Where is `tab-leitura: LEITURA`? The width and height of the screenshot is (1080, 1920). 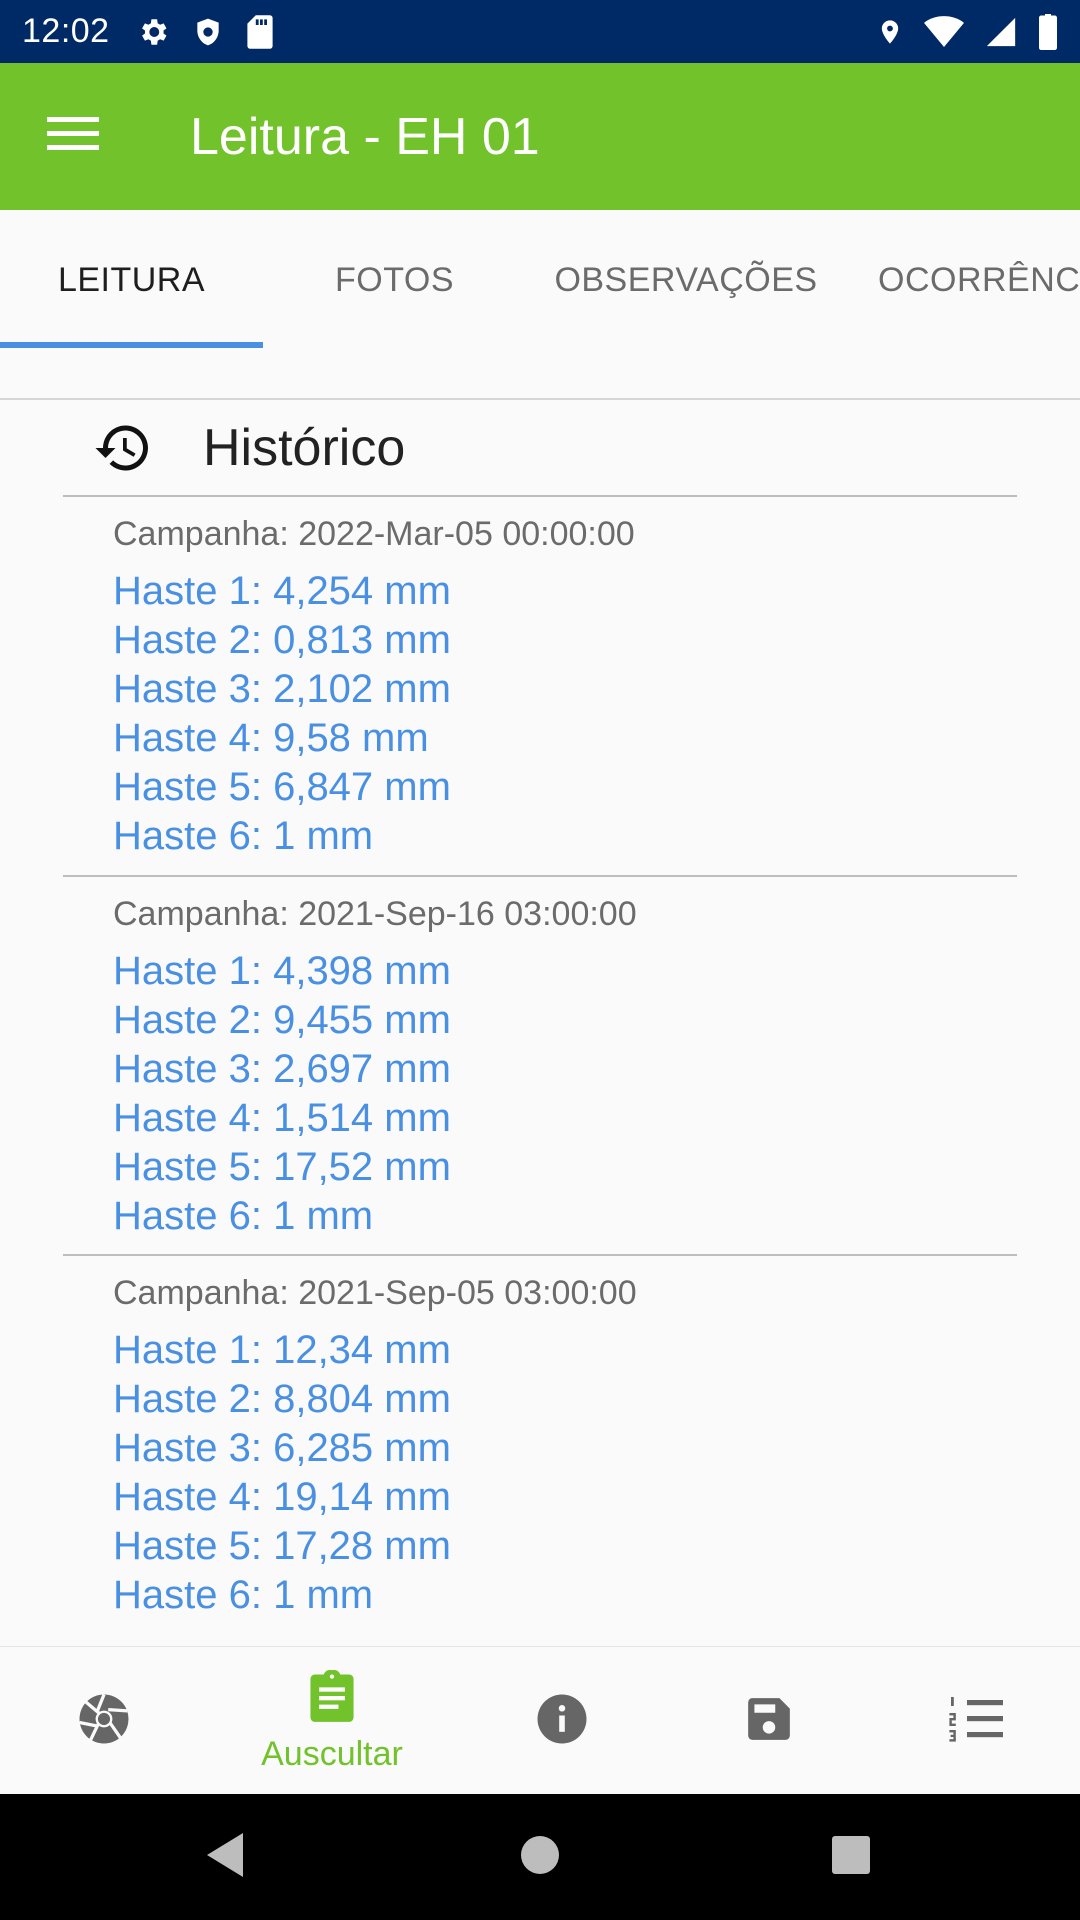 tab-leitura: LEITURA is located at coordinates (131, 280).